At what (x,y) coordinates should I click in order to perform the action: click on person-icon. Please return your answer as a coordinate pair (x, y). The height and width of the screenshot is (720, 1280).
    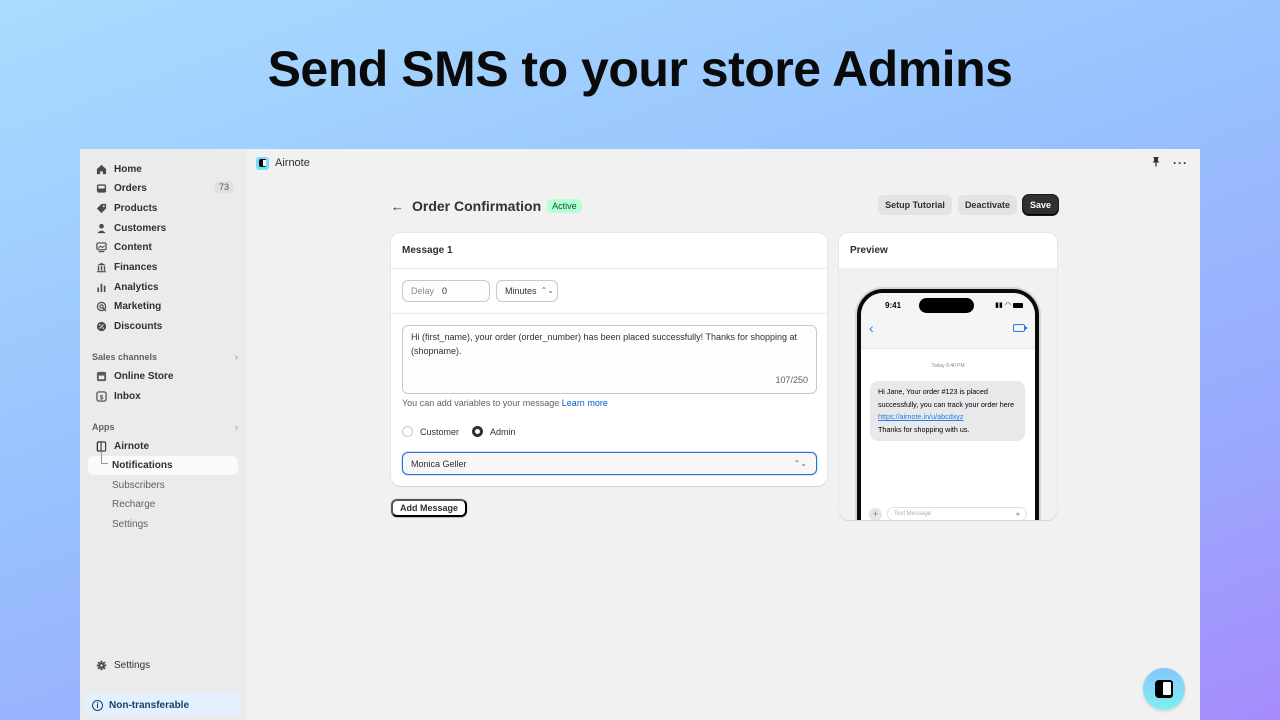
    Looking at the image, I should click on (101, 228).